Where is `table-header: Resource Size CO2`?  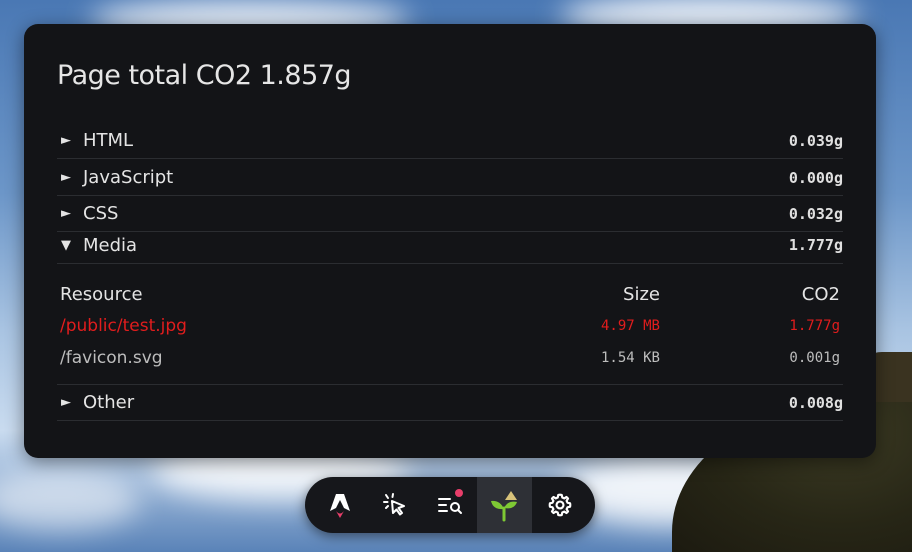
table-header: Resource Size CO2 is located at coordinates (450, 294).